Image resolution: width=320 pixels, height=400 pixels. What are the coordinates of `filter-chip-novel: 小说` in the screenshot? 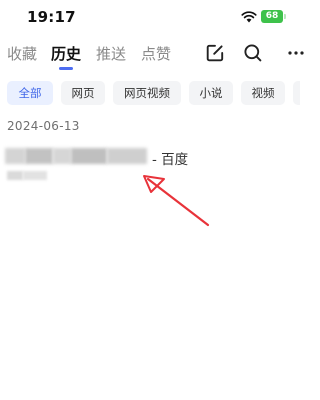 It's located at (211, 93).